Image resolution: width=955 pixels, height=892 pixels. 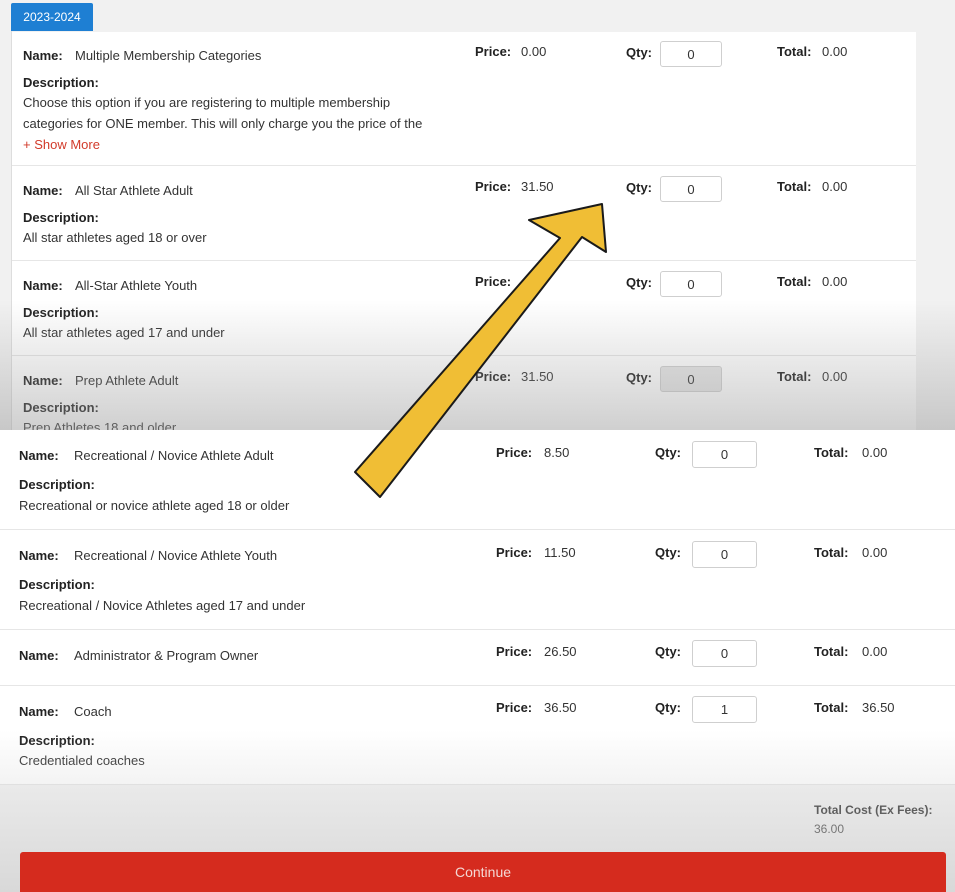 I want to click on continue-button: Continue, so click(x=483, y=872).